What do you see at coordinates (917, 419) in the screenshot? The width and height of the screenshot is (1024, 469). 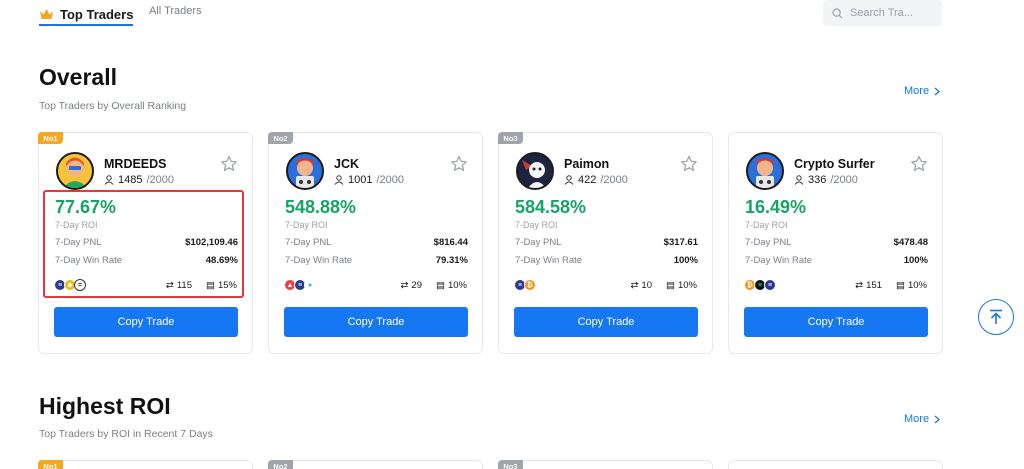 I see `more-label: More` at bounding box center [917, 419].